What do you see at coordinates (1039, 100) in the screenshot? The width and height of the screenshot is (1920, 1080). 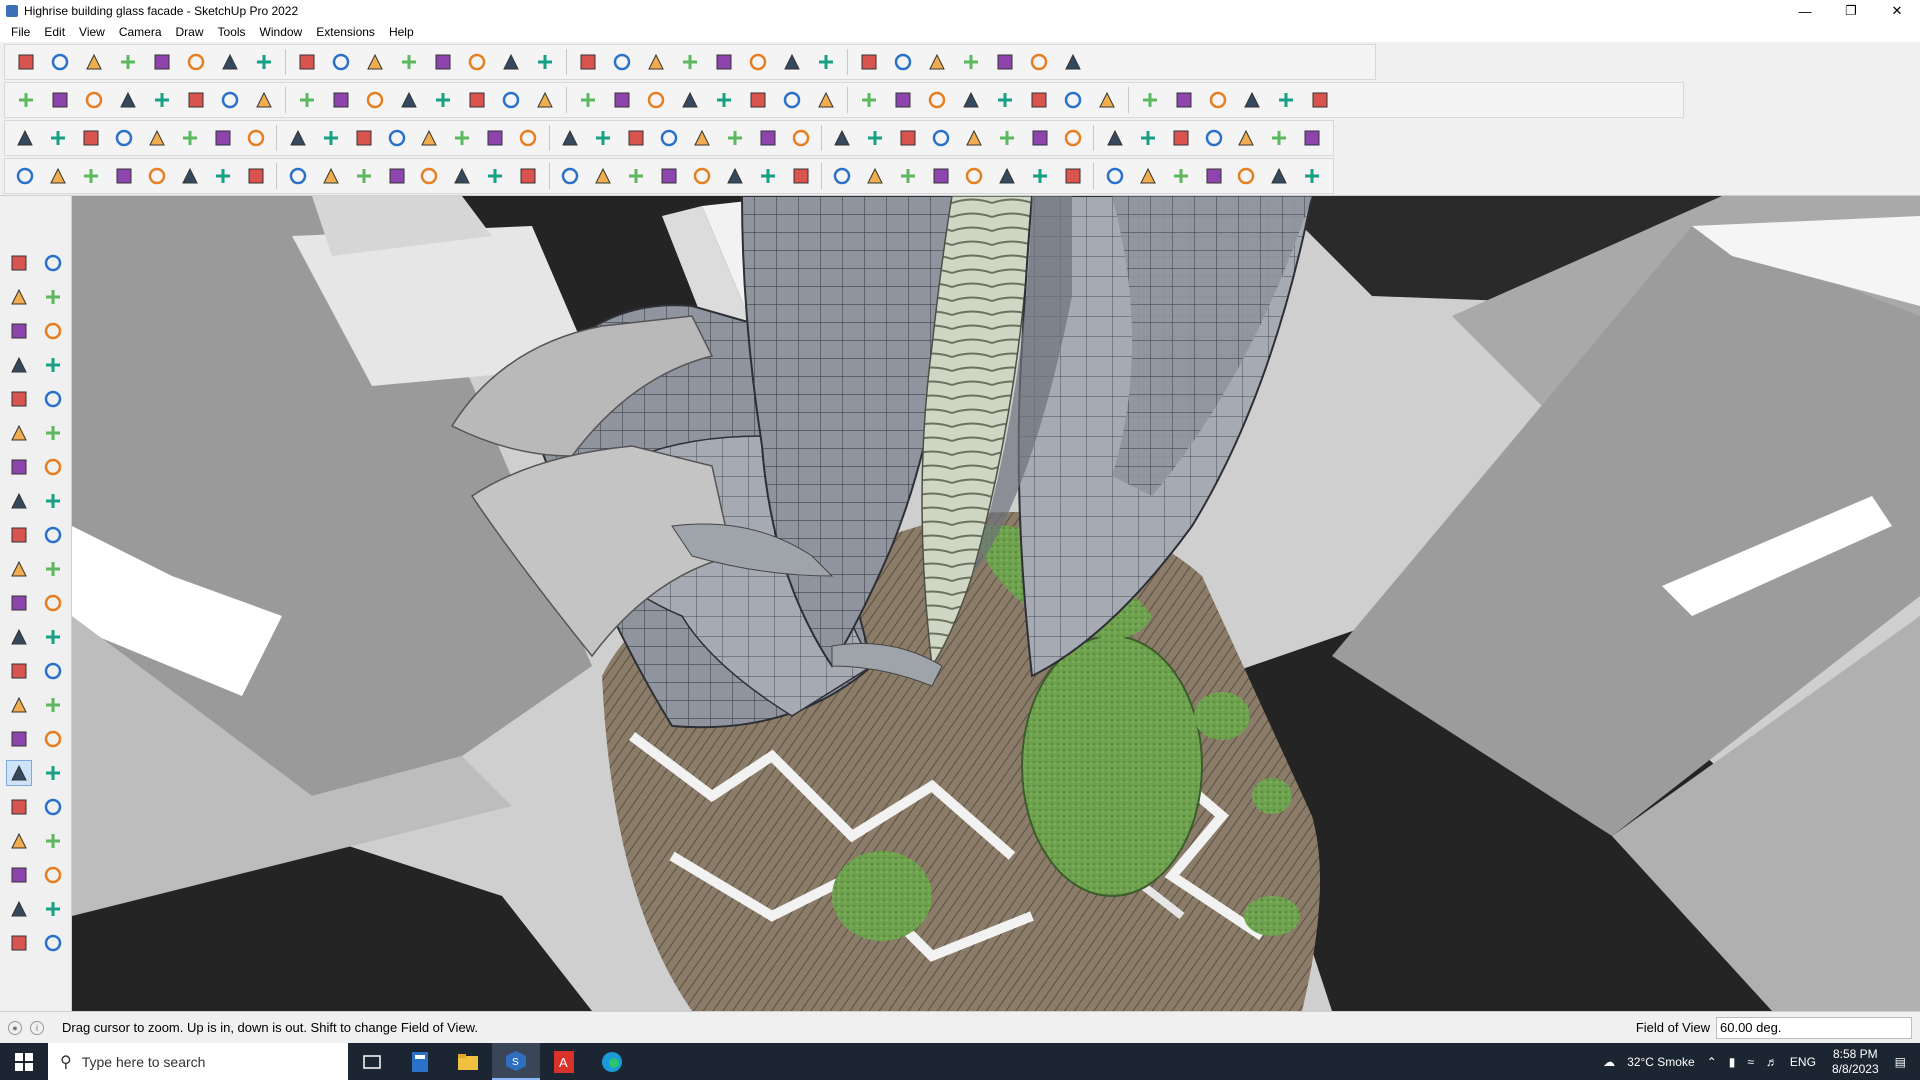 I see `spline-icon` at bounding box center [1039, 100].